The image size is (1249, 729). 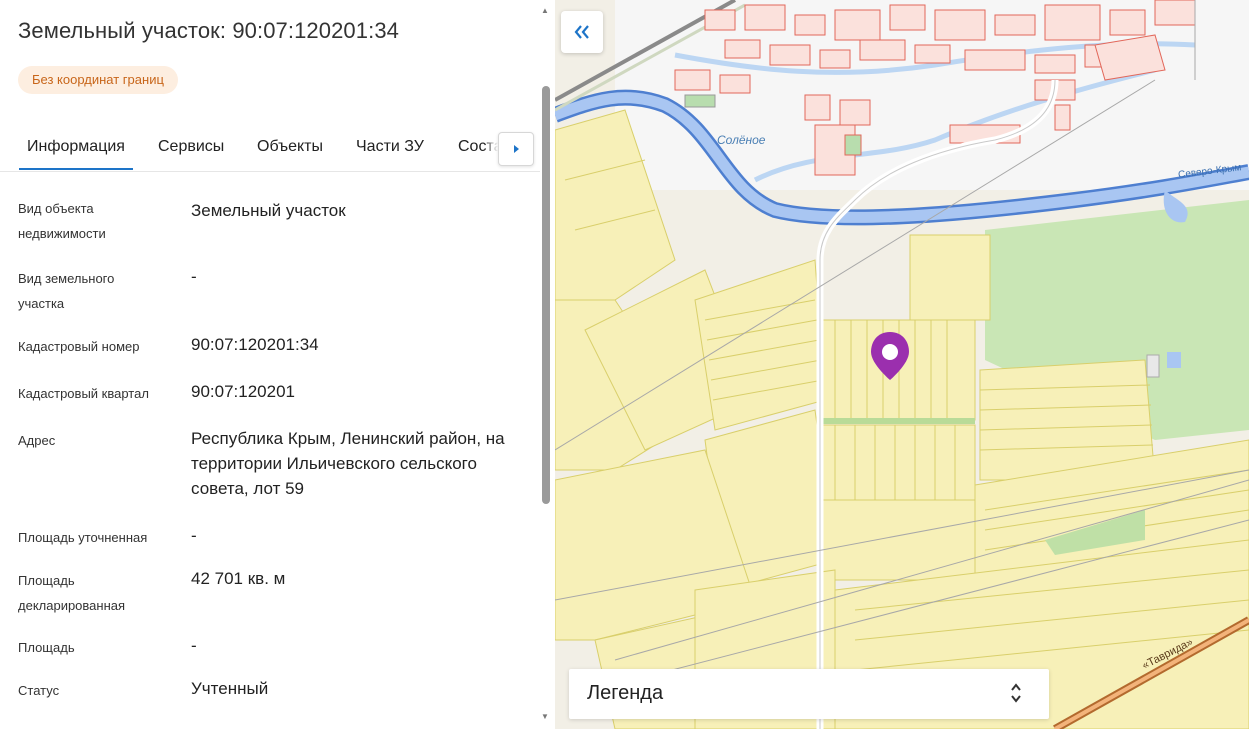 What do you see at coordinates (66, 291) in the screenshot?
I see `property-label: Вид земельного участка` at bounding box center [66, 291].